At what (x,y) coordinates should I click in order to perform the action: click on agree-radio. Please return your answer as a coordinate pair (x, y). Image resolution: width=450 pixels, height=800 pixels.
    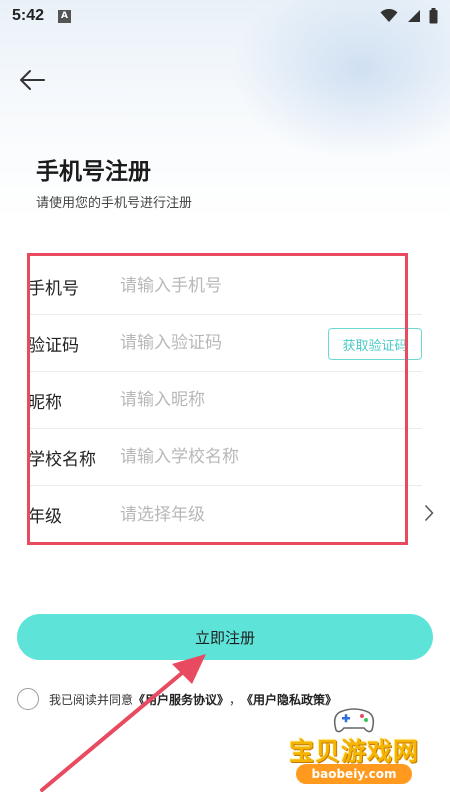
    Looking at the image, I should click on (28, 699).